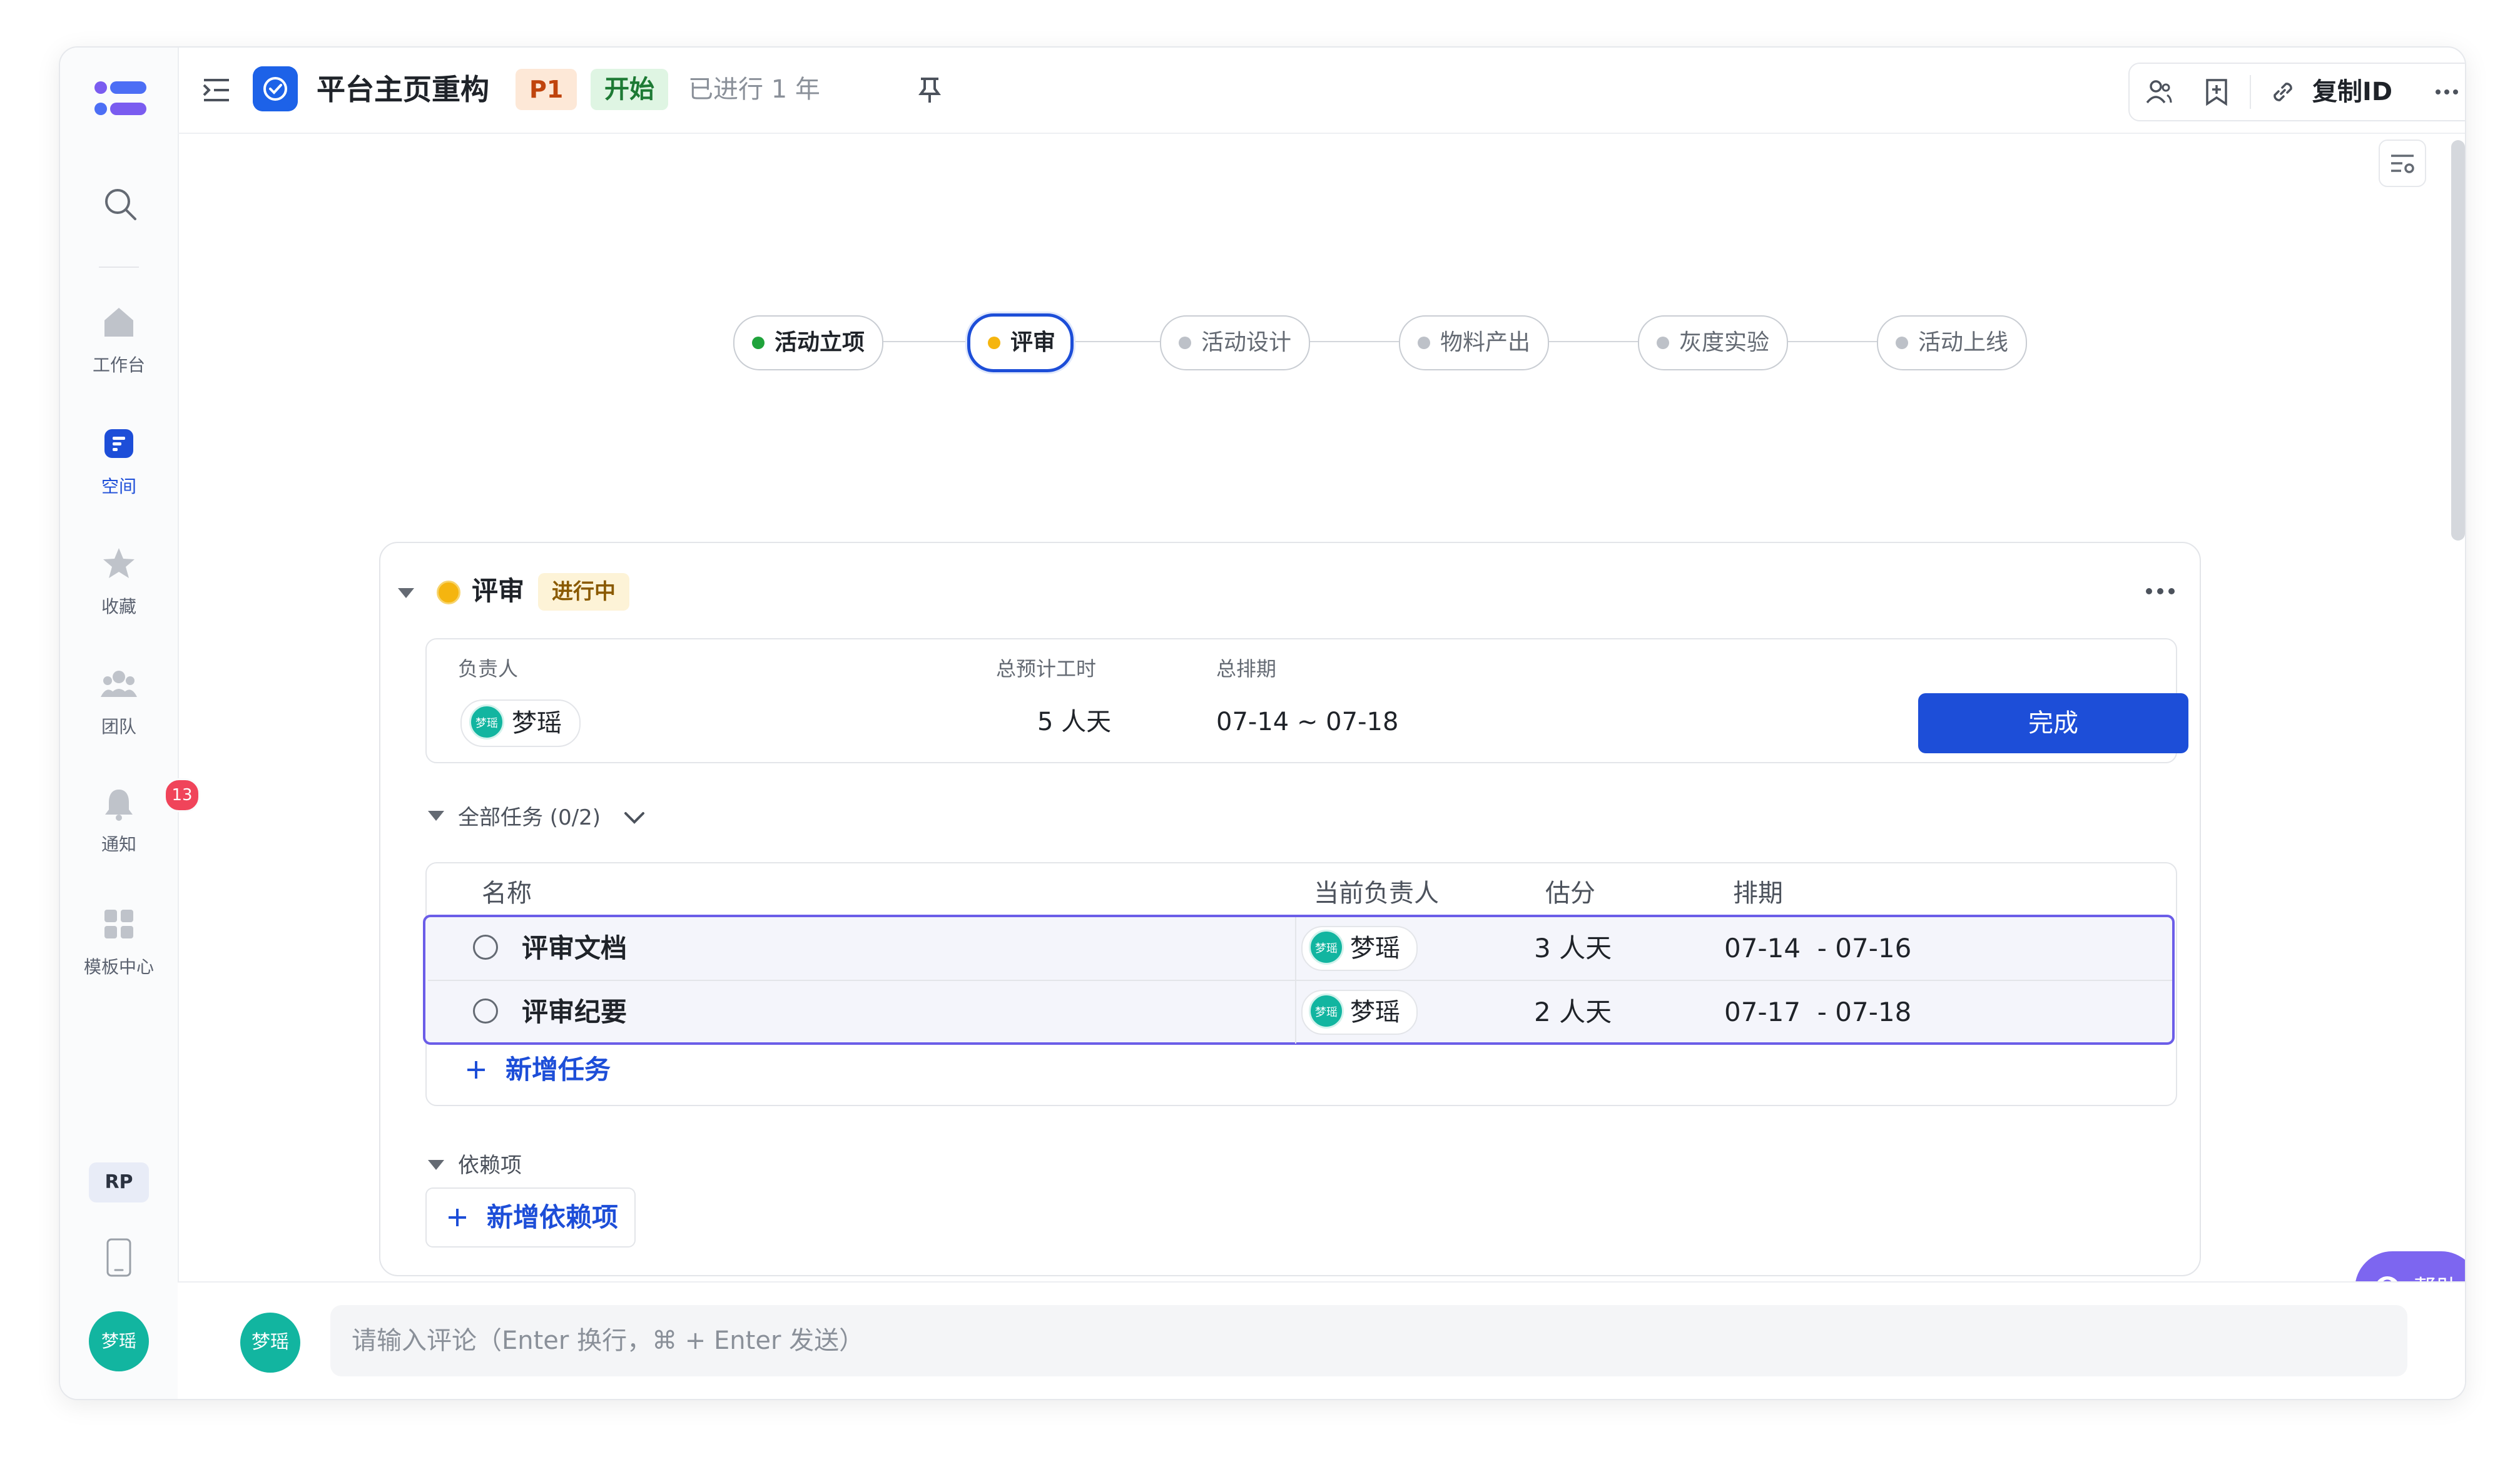 The height and width of the screenshot is (1469, 2520). Describe the element at coordinates (537, 723) in the screenshot. I see `owner-name: 梦瑶` at that location.